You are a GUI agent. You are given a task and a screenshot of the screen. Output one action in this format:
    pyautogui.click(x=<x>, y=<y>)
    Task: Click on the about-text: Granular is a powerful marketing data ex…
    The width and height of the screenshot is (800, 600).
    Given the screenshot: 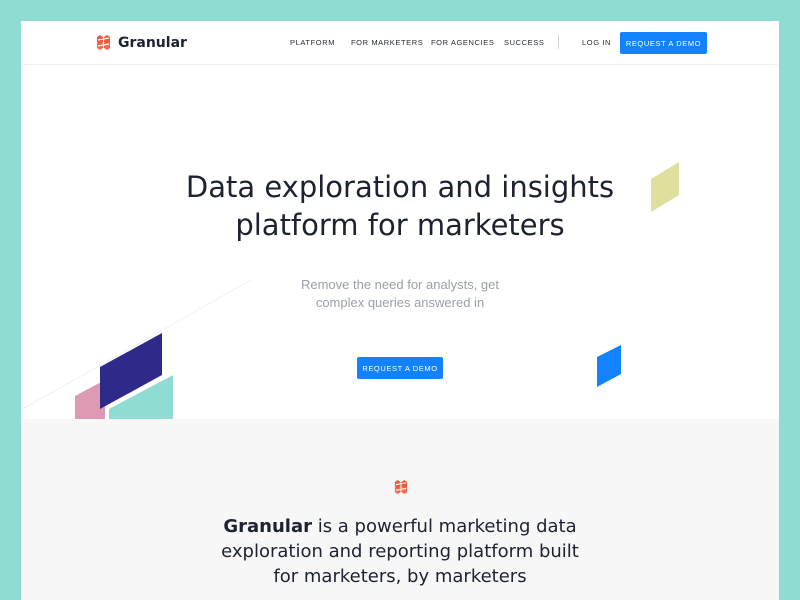 What is the action you would take?
    pyautogui.click(x=400, y=551)
    